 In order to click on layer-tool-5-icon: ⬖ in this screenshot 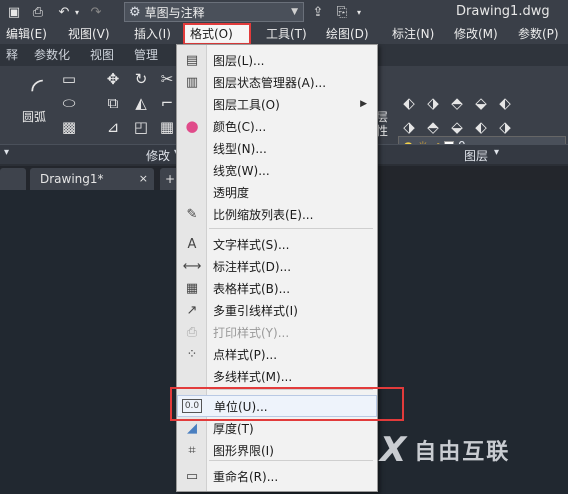, I will do `click(505, 103)`.